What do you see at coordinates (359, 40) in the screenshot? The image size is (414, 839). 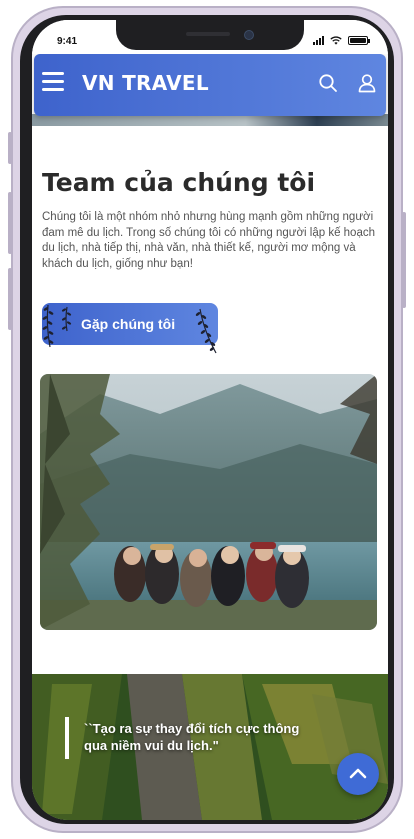 I see `battery-icon` at bounding box center [359, 40].